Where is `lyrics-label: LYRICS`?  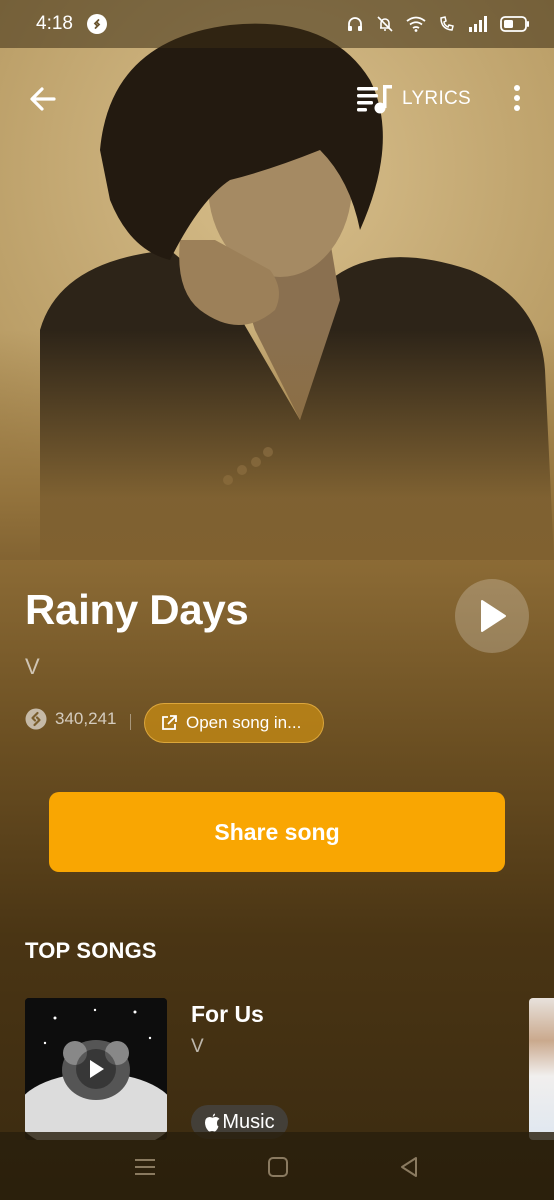
lyrics-label: LYRICS is located at coordinates (437, 98).